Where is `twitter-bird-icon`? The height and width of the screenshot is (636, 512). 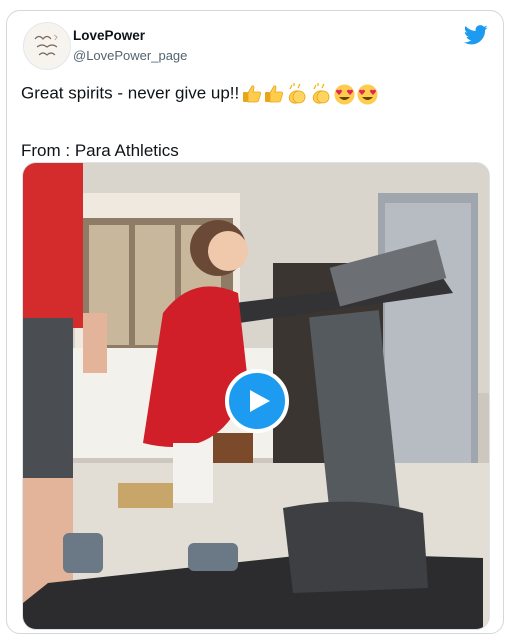
twitter-bird-icon is located at coordinates (476, 35).